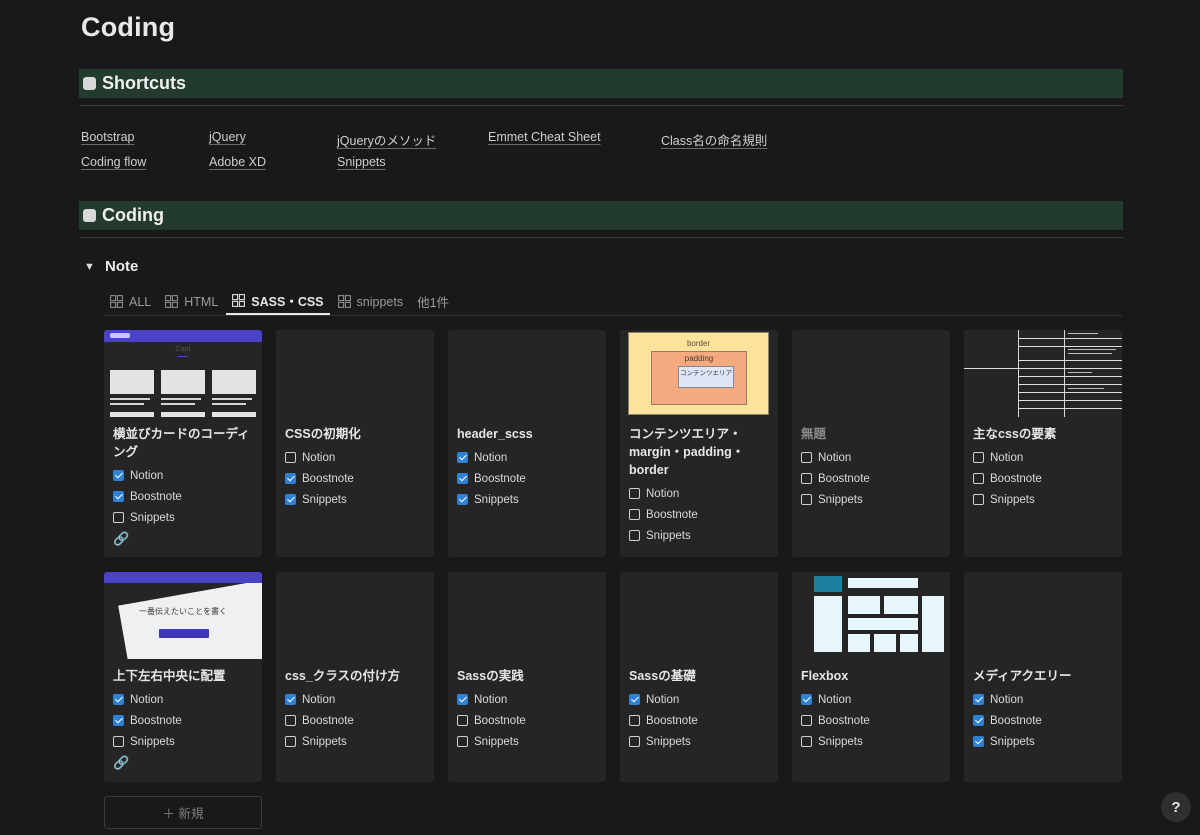 The image size is (1200, 835). What do you see at coordinates (814, 434) in the screenshot?
I see `card-title: 無題` at bounding box center [814, 434].